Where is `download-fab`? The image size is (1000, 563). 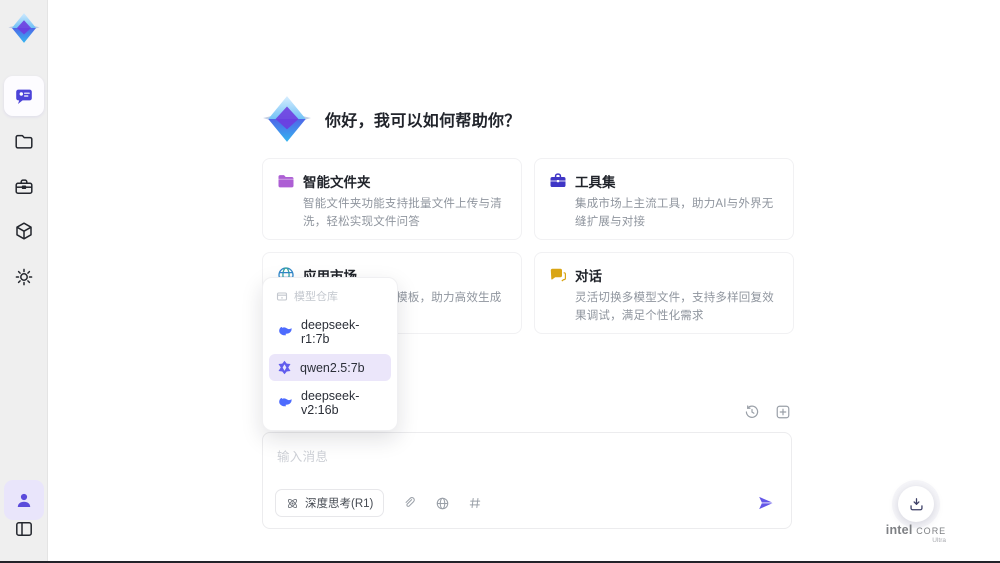 download-fab is located at coordinates (916, 504).